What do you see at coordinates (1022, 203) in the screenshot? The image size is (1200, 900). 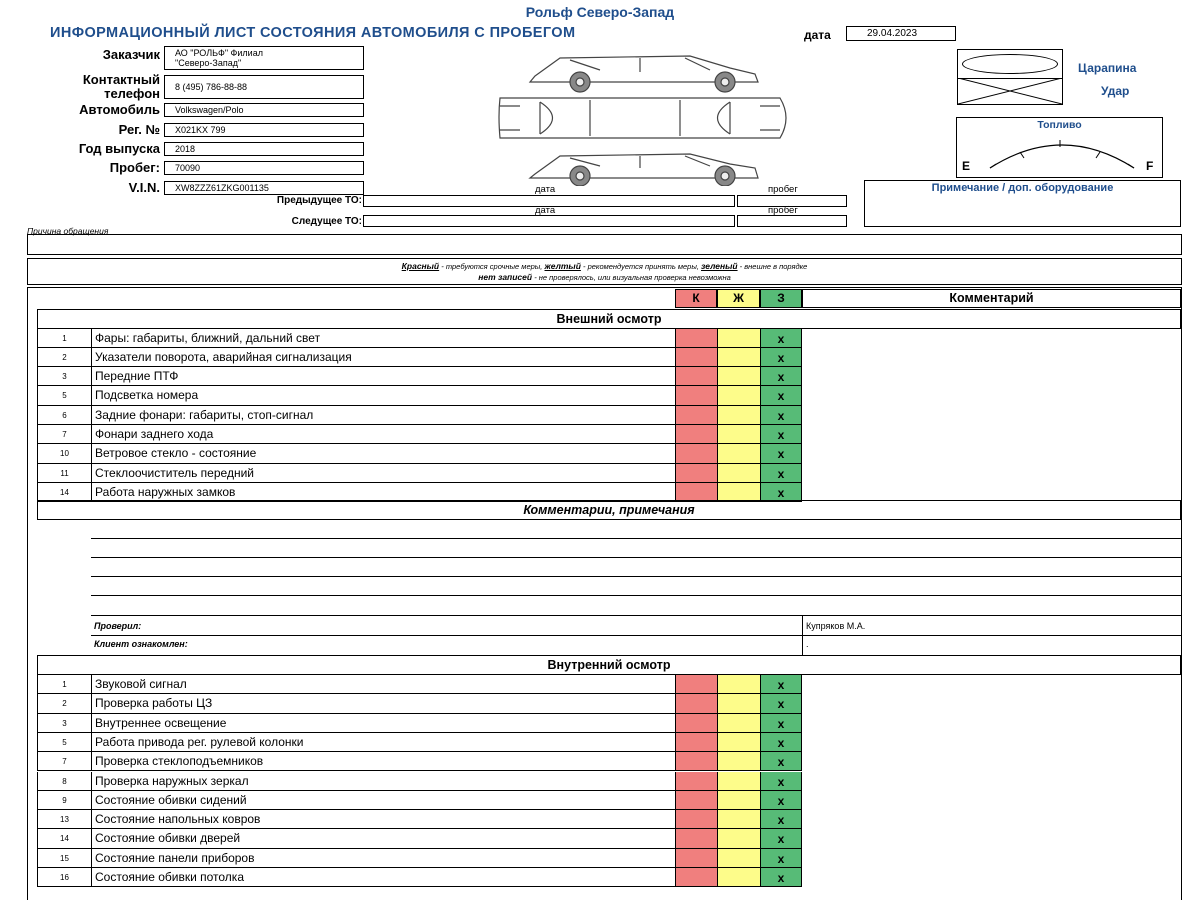 I see `notes-box: Примечание / доп. оборудование` at bounding box center [1022, 203].